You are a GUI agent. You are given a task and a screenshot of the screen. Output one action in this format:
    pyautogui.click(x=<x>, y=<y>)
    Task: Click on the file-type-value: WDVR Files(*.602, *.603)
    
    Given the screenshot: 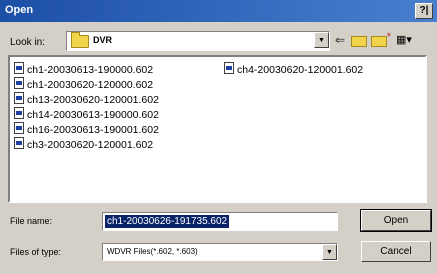 What is the action you would take?
    pyautogui.click(x=152, y=251)
    